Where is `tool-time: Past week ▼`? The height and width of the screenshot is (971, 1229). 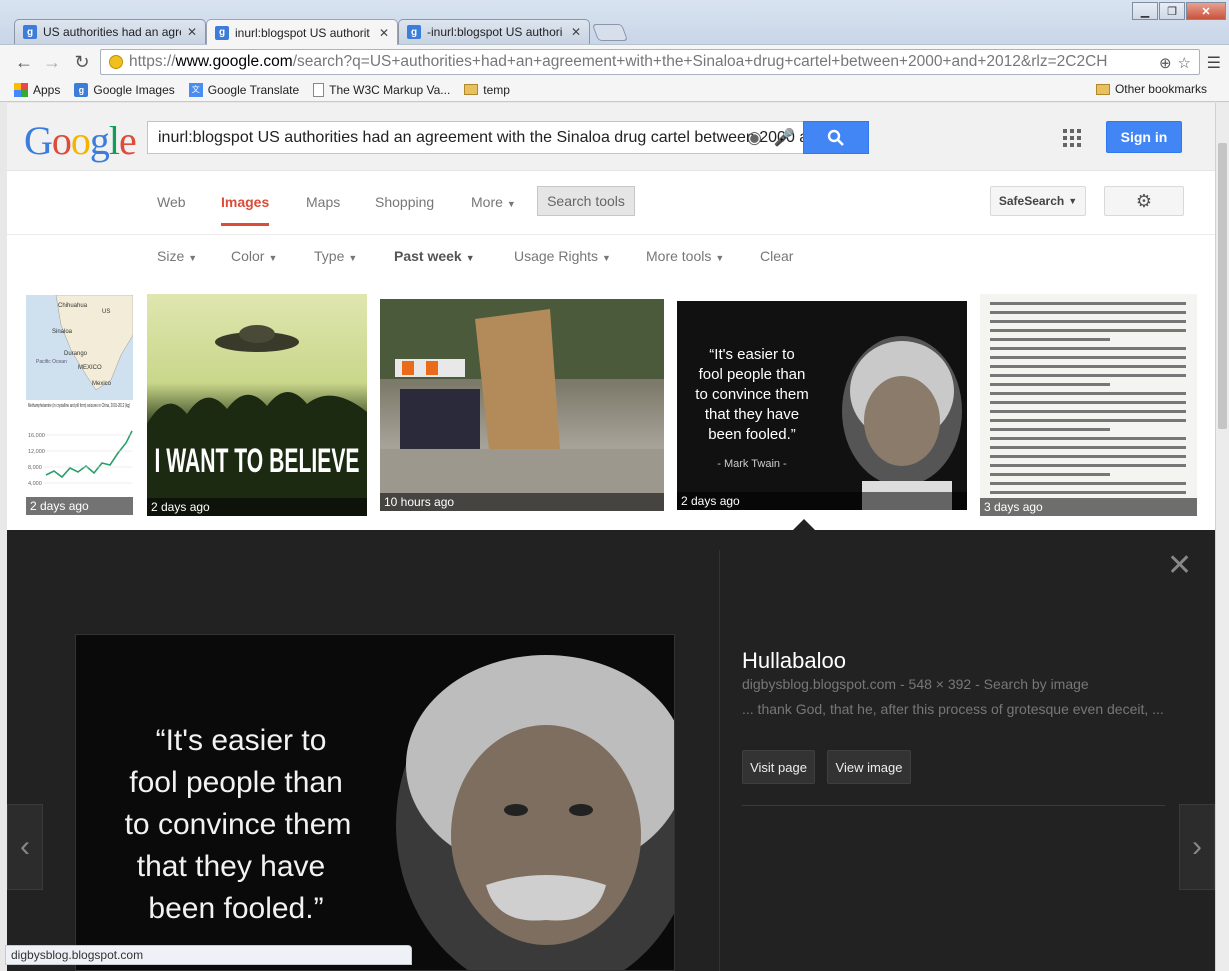 tool-time: Past week ▼ is located at coordinates (434, 256).